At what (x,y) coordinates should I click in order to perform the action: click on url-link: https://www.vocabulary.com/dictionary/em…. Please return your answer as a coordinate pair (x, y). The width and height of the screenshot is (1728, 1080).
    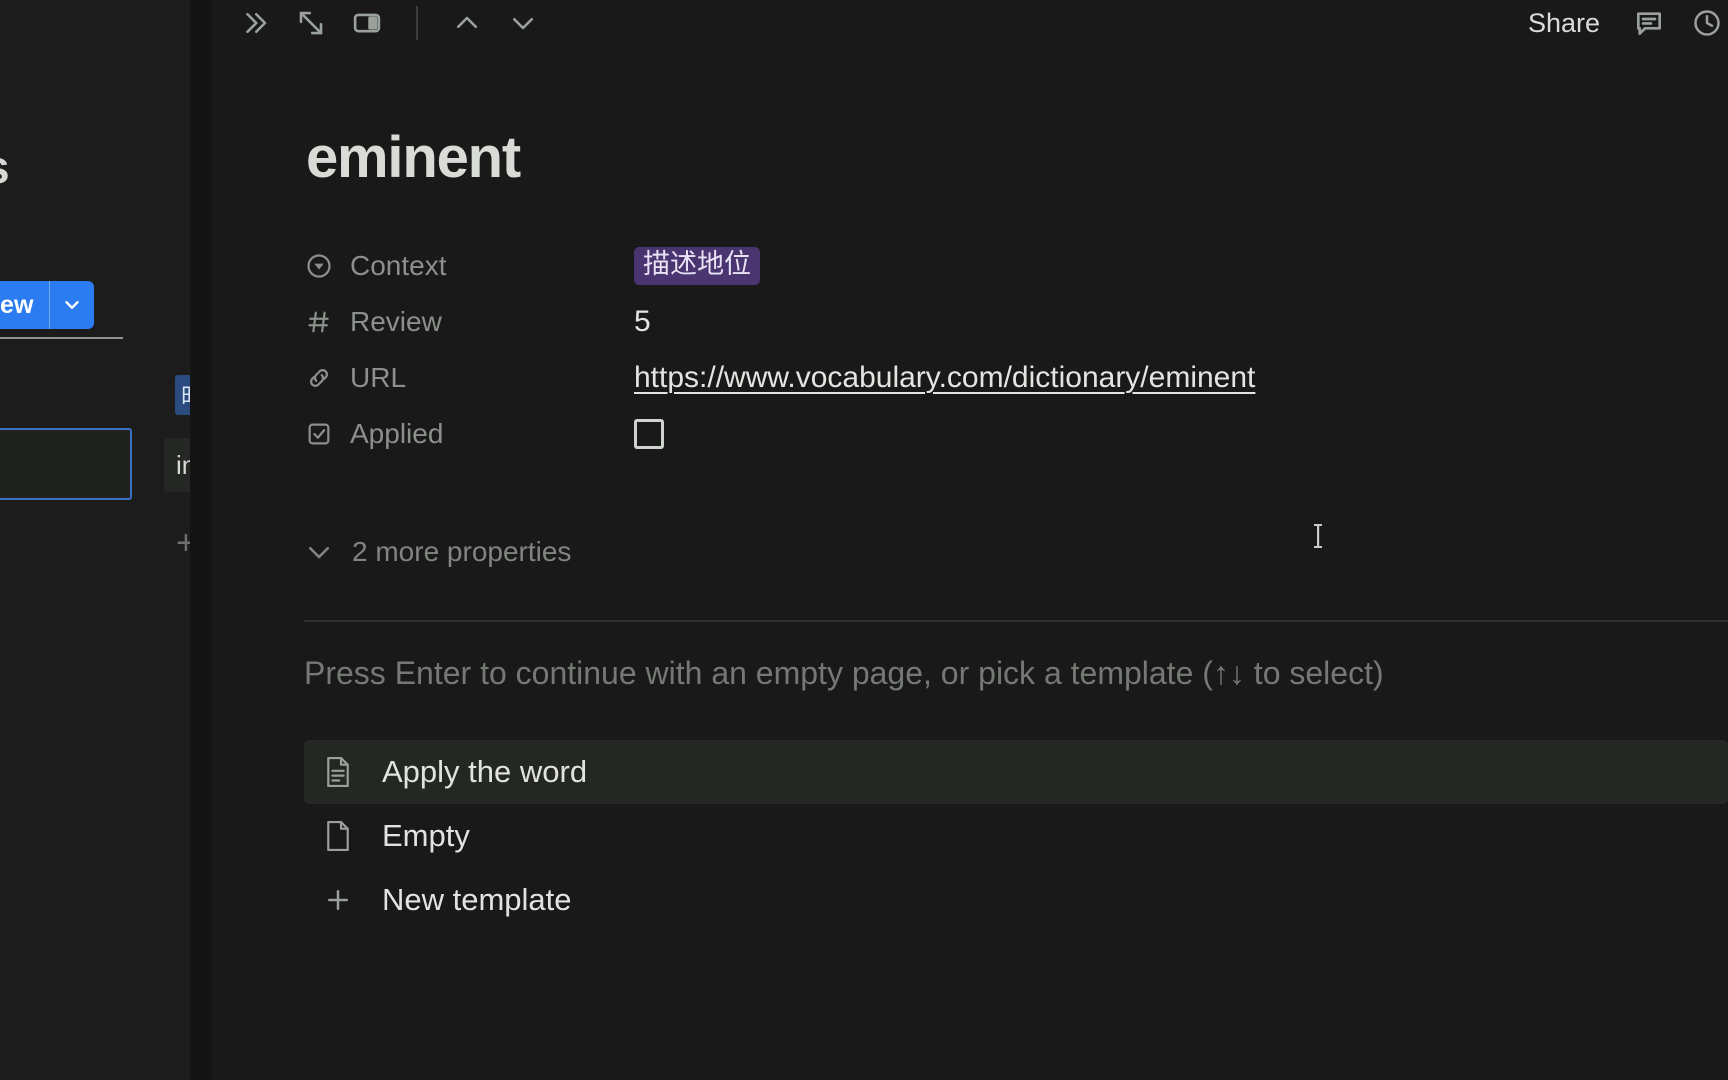
    Looking at the image, I should click on (944, 378).